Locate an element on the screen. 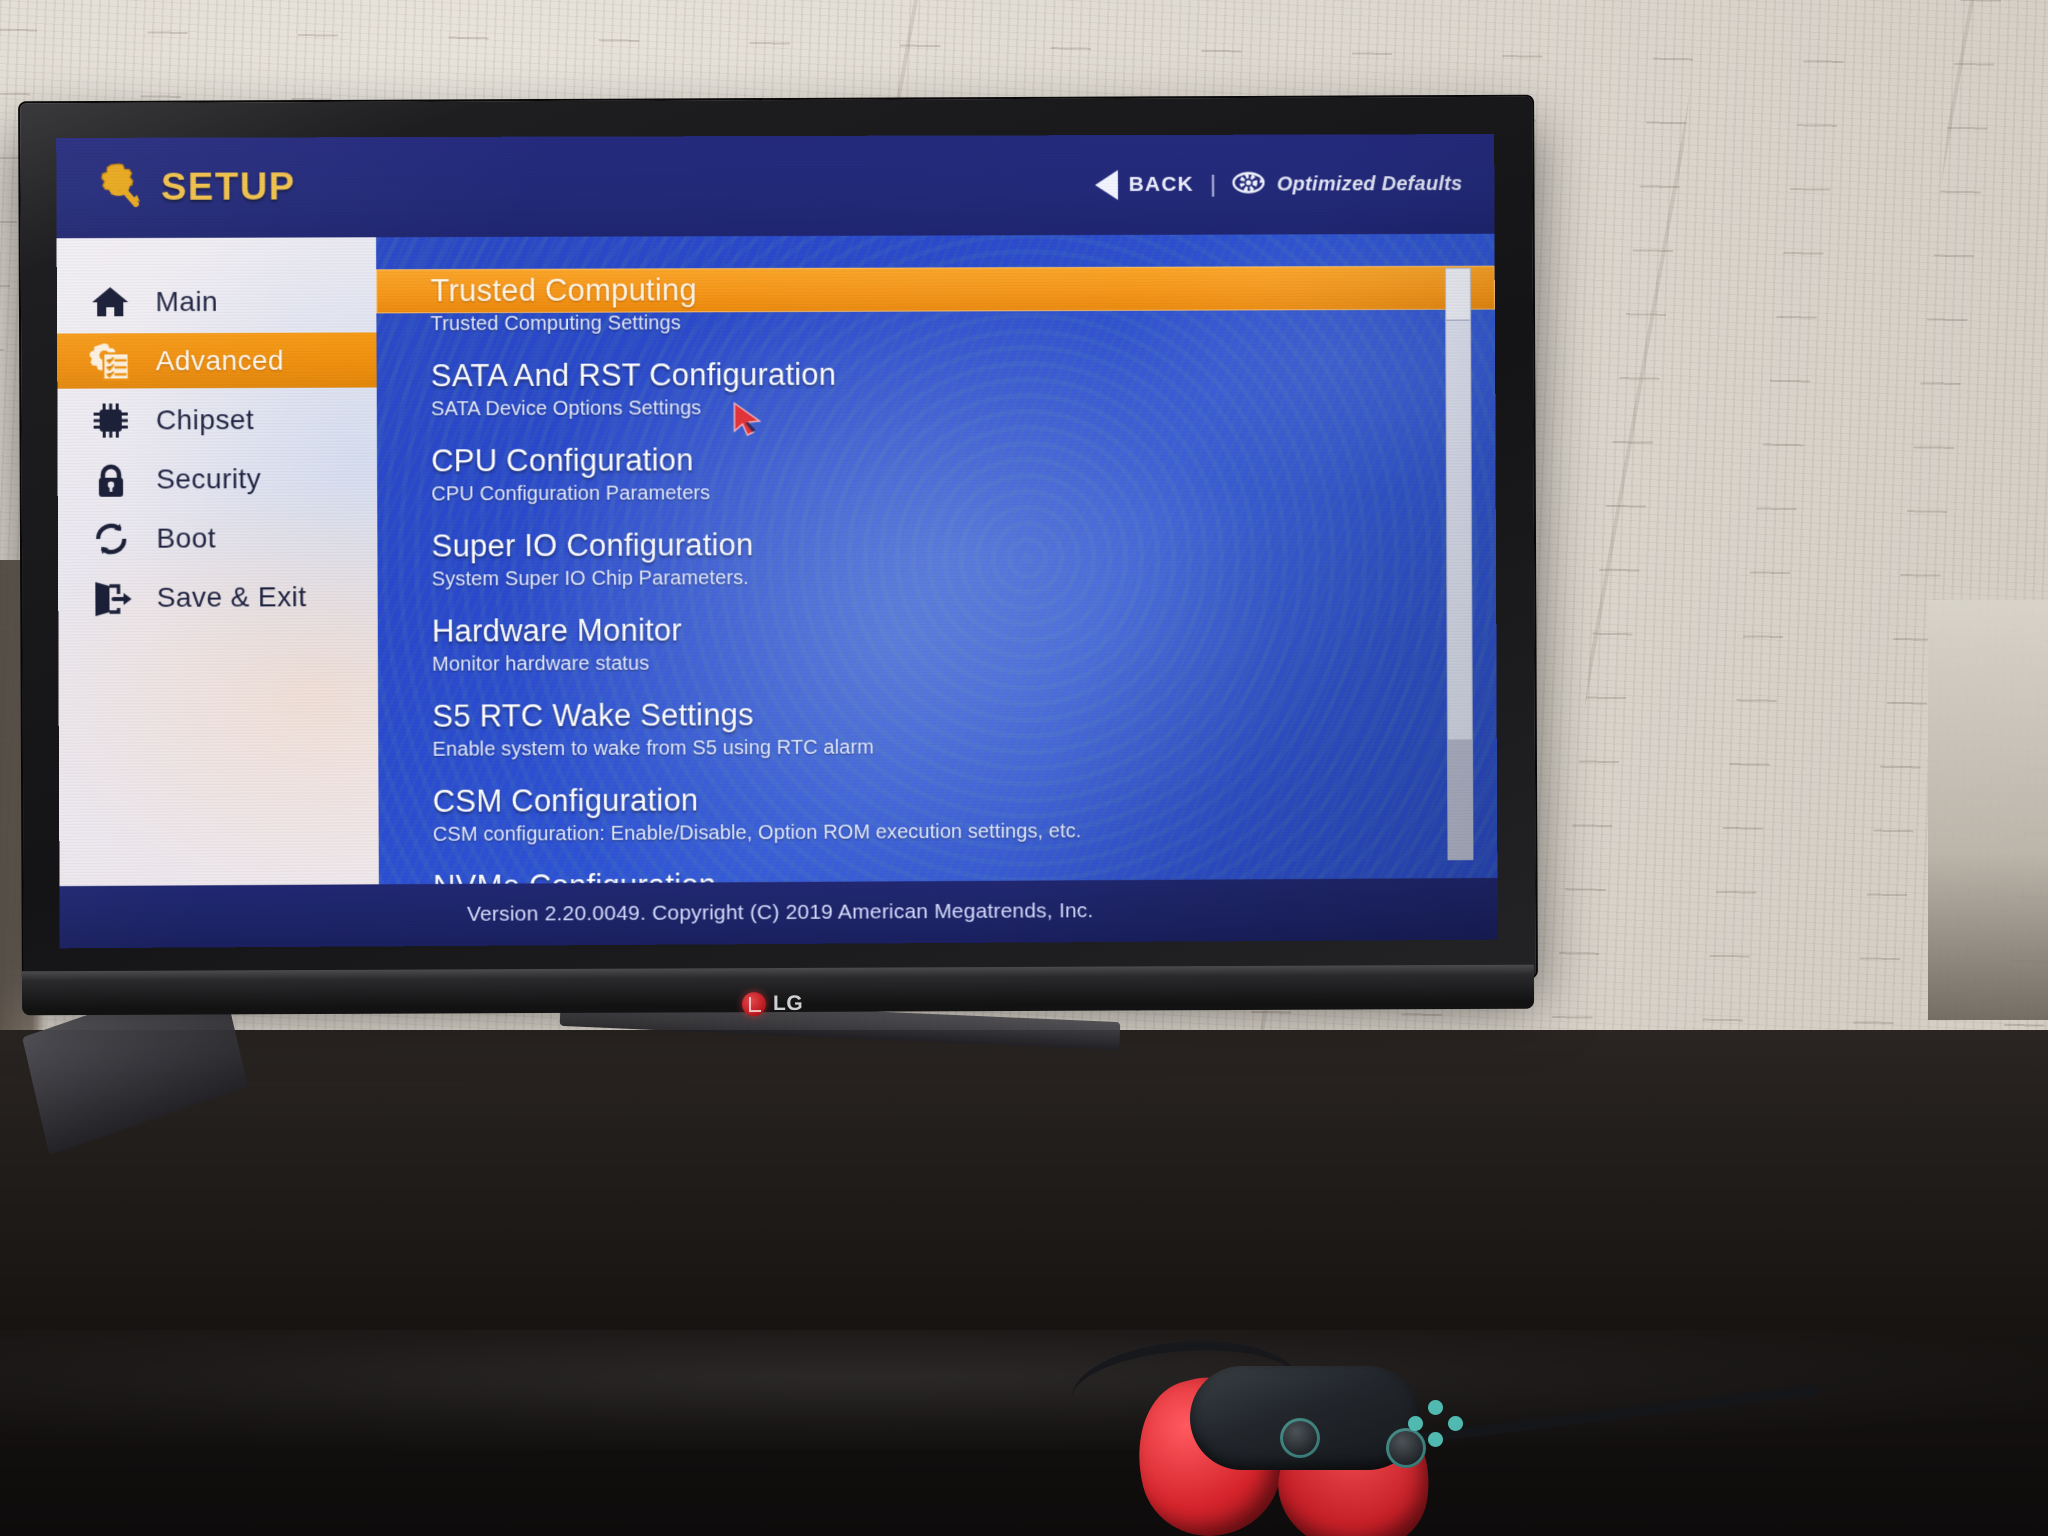 The width and height of the screenshot is (2048, 1536). brand-badge: LG is located at coordinates (772, 1004).